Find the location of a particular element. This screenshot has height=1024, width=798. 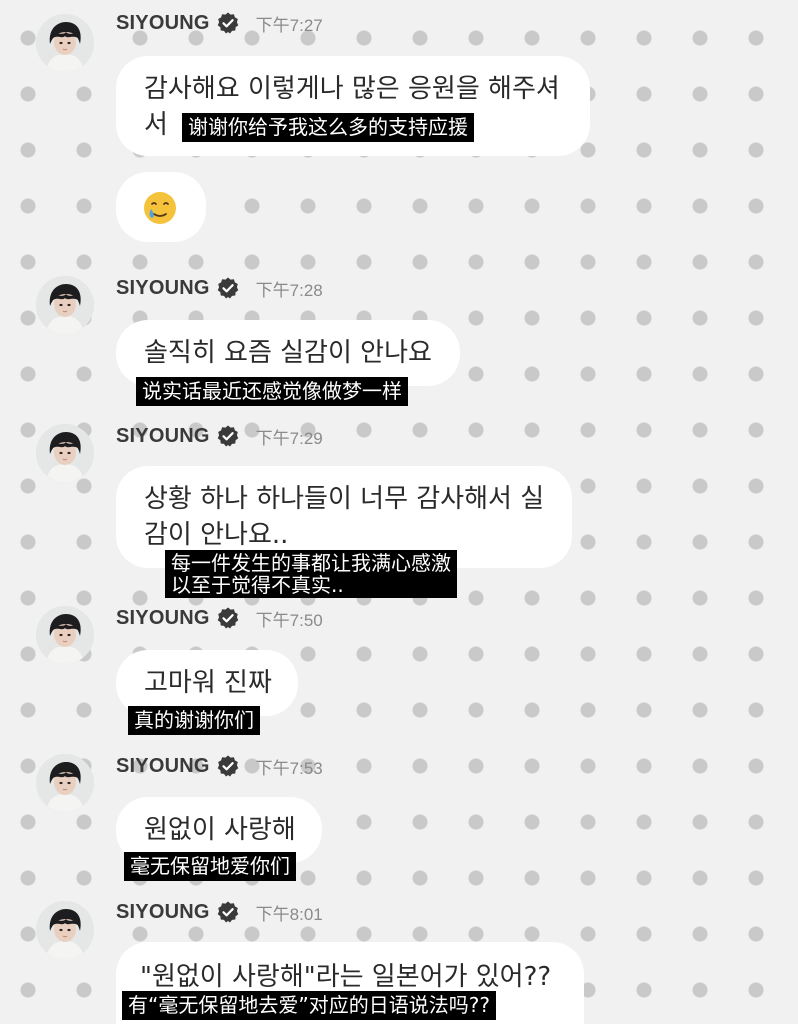

emoji-bubble is located at coordinates (161, 207).